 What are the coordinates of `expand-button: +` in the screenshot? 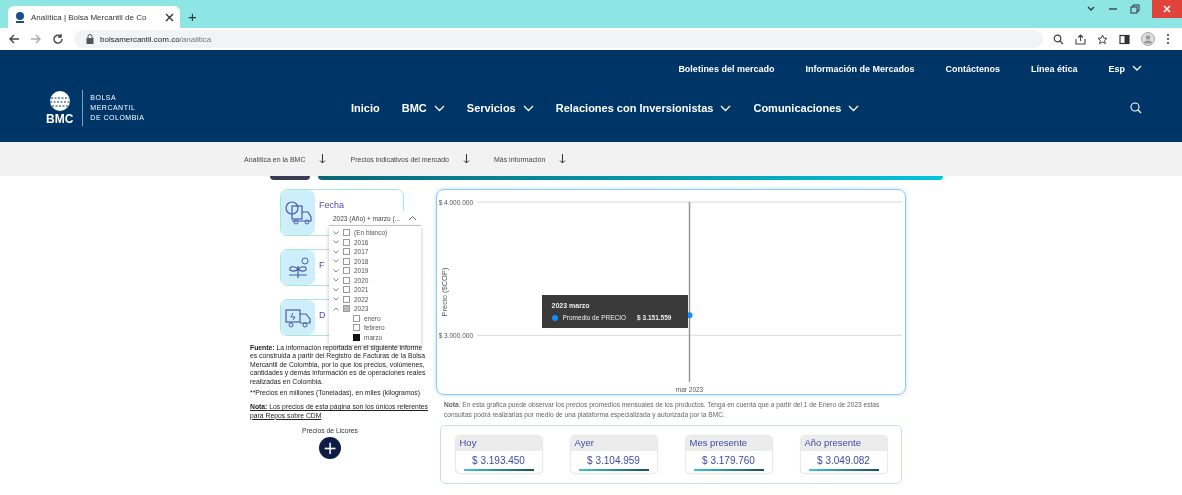 It's located at (330, 448).